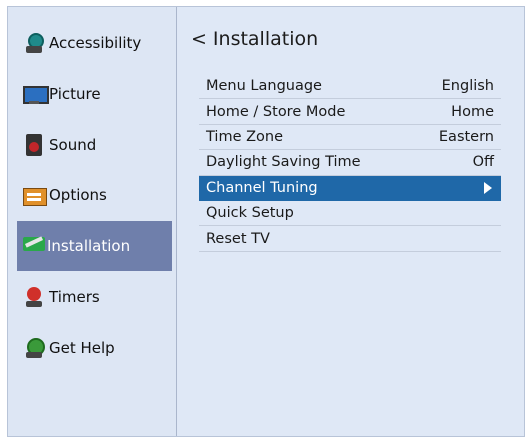  I want to click on menu-row-value: Off, so click(483, 162).